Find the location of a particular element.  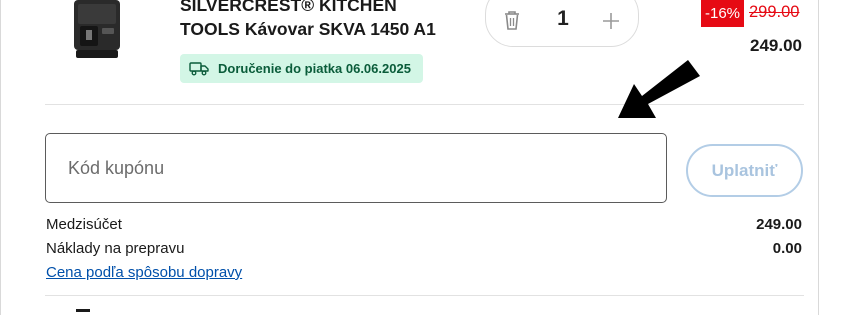

current-price: 249.00 is located at coordinates (776, 45).